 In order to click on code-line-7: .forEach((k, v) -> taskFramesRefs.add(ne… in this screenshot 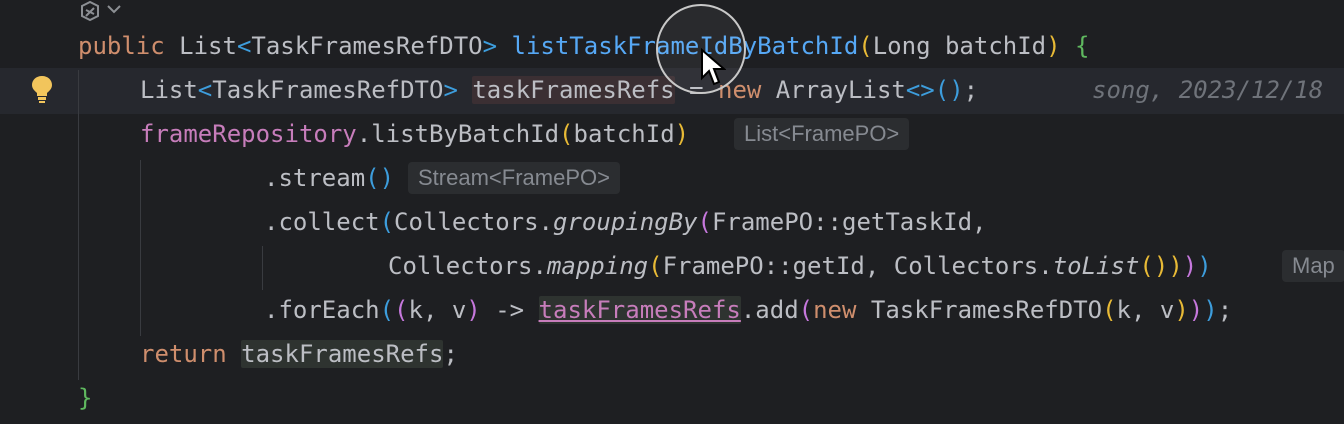, I will do `click(672, 310)`.